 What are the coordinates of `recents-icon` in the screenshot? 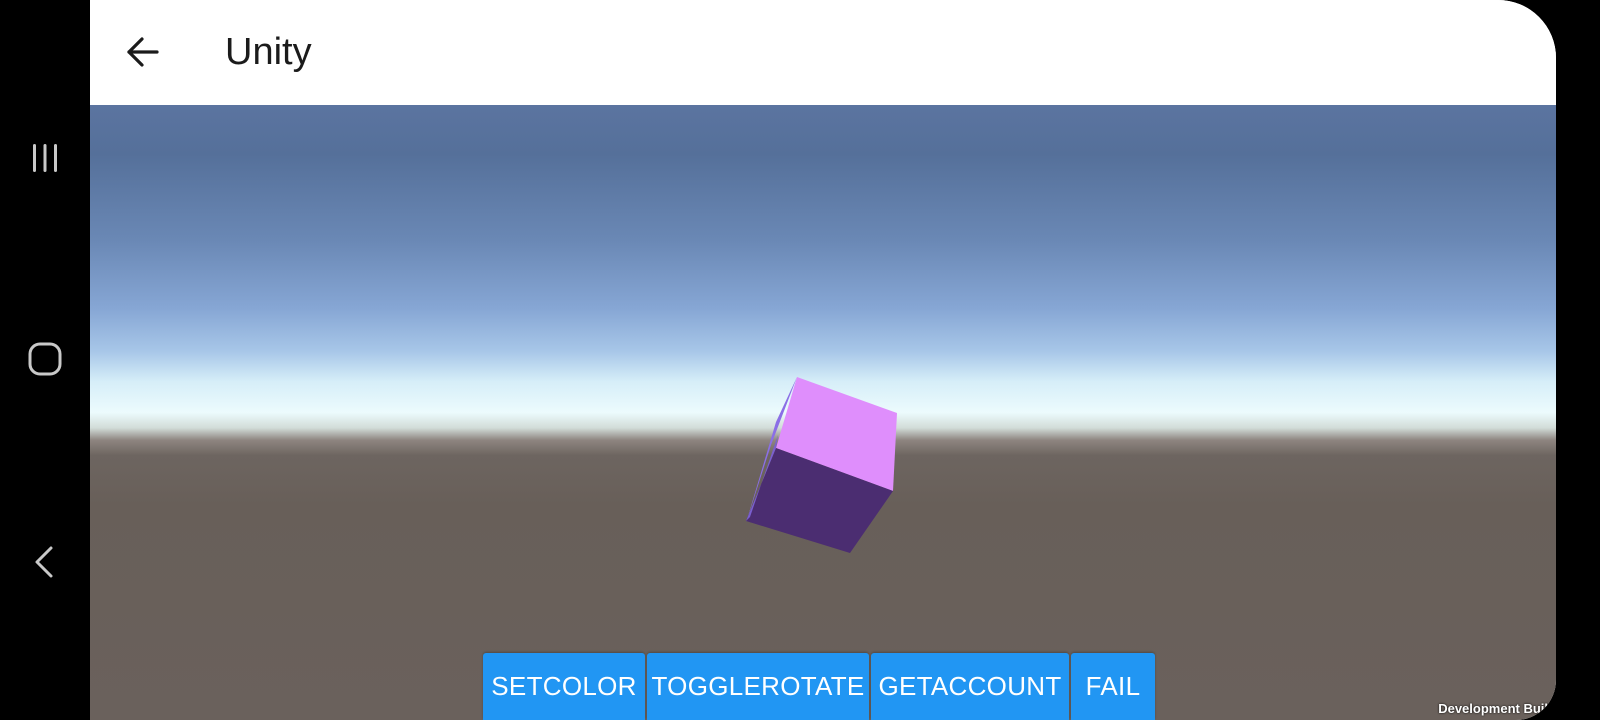 It's located at (45, 158).